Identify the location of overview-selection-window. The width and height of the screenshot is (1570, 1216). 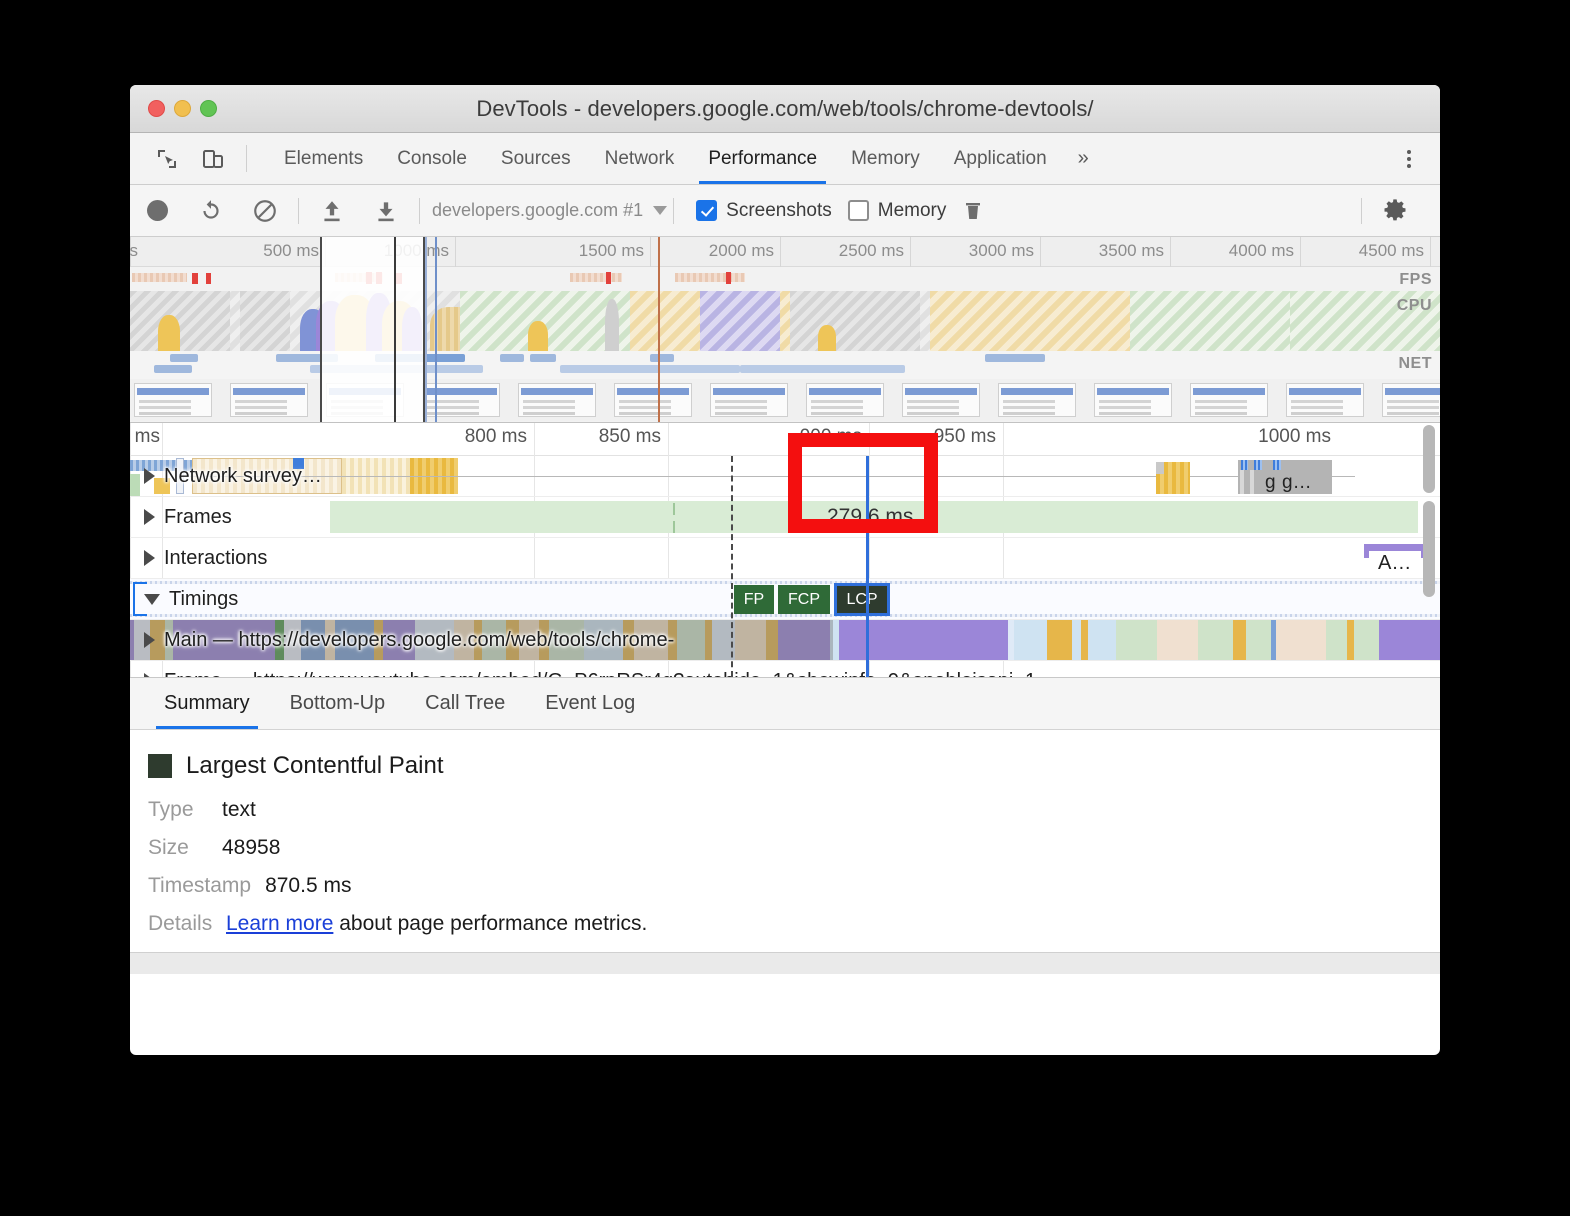
(372, 329).